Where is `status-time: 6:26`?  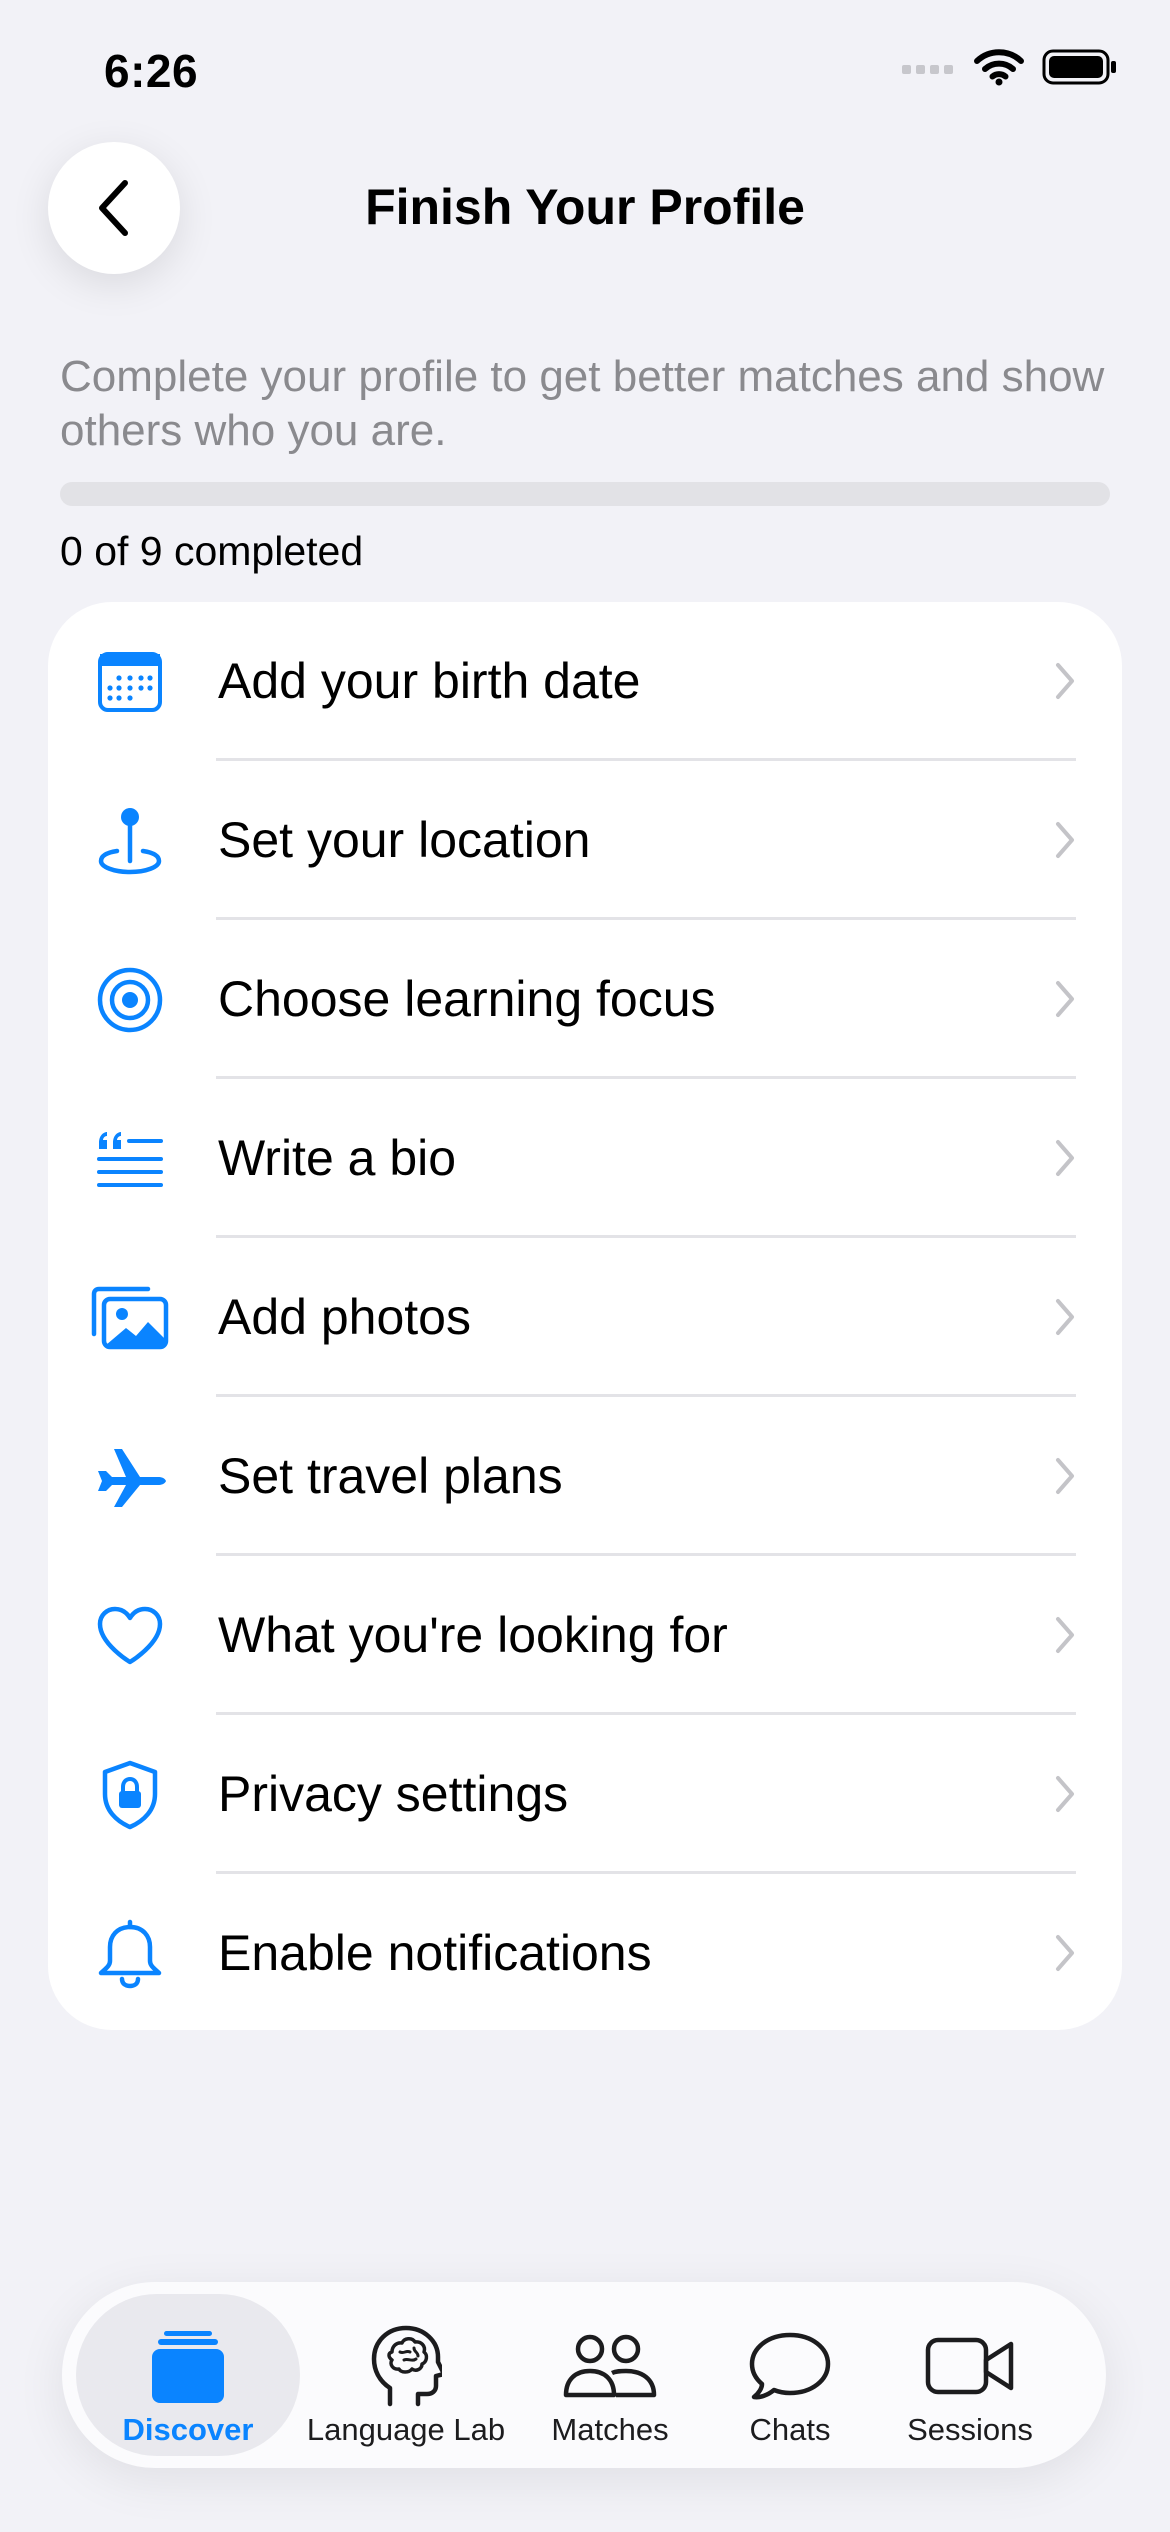 status-time: 6:26 is located at coordinates (151, 71).